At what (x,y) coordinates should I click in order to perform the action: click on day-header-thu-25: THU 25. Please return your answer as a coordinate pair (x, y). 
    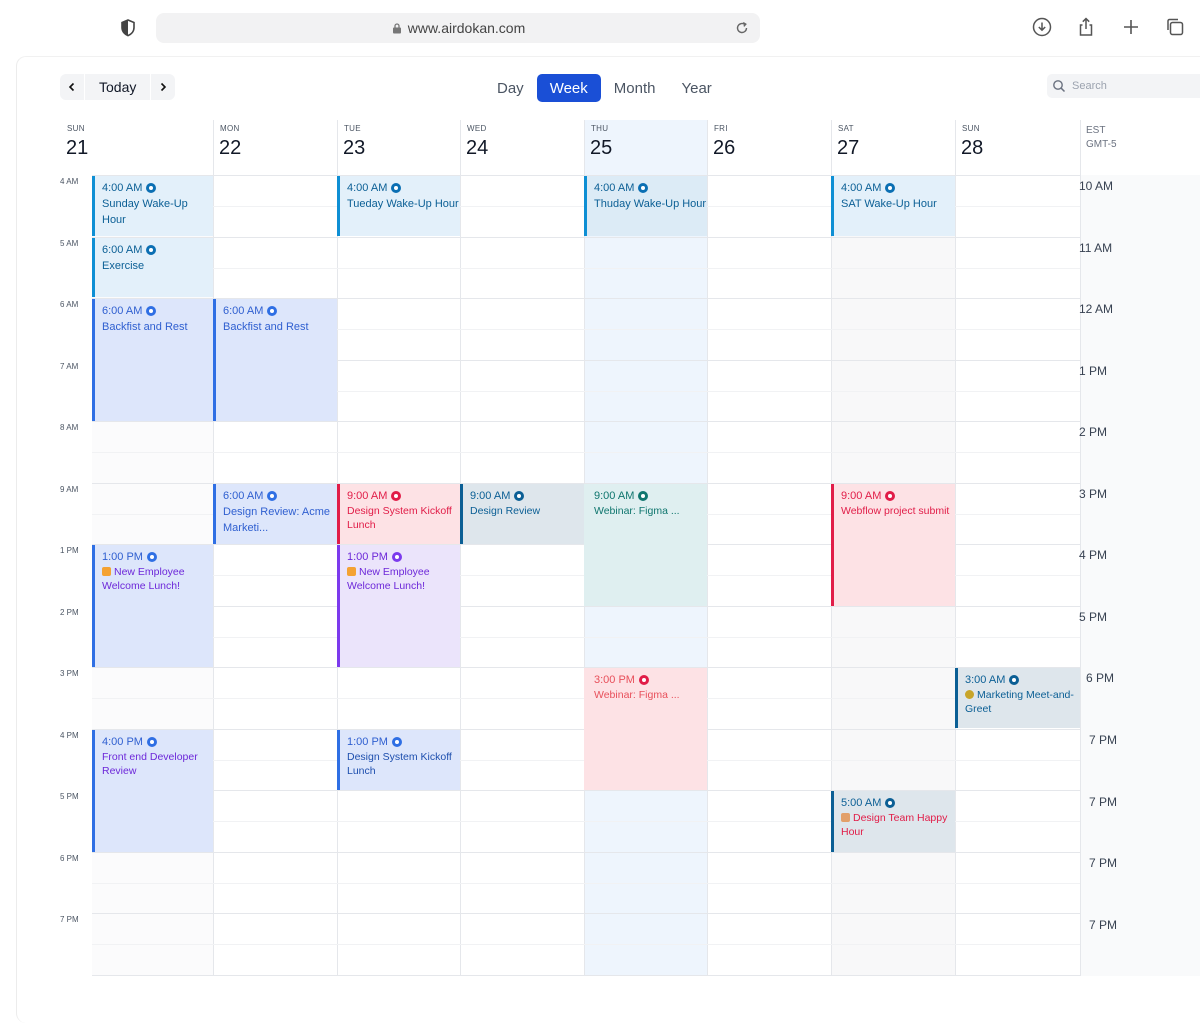
    Looking at the image, I should click on (645, 147).